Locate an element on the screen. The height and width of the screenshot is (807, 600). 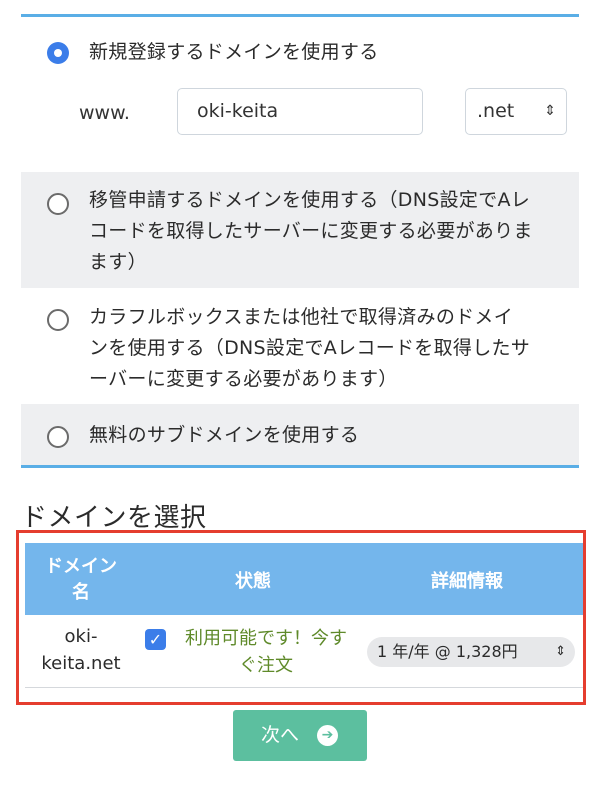
radio-register-new is located at coordinates (58, 53).